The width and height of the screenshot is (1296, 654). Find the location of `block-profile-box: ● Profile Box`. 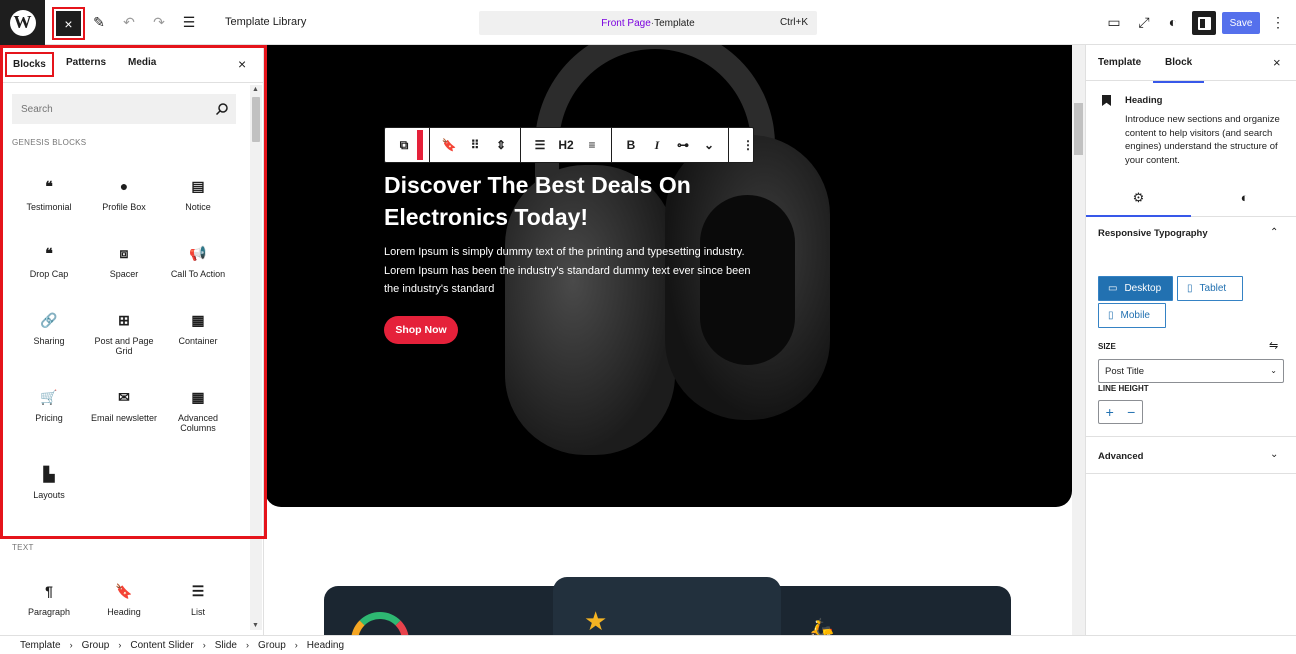

block-profile-box: ● Profile Box is located at coordinates (124, 193).